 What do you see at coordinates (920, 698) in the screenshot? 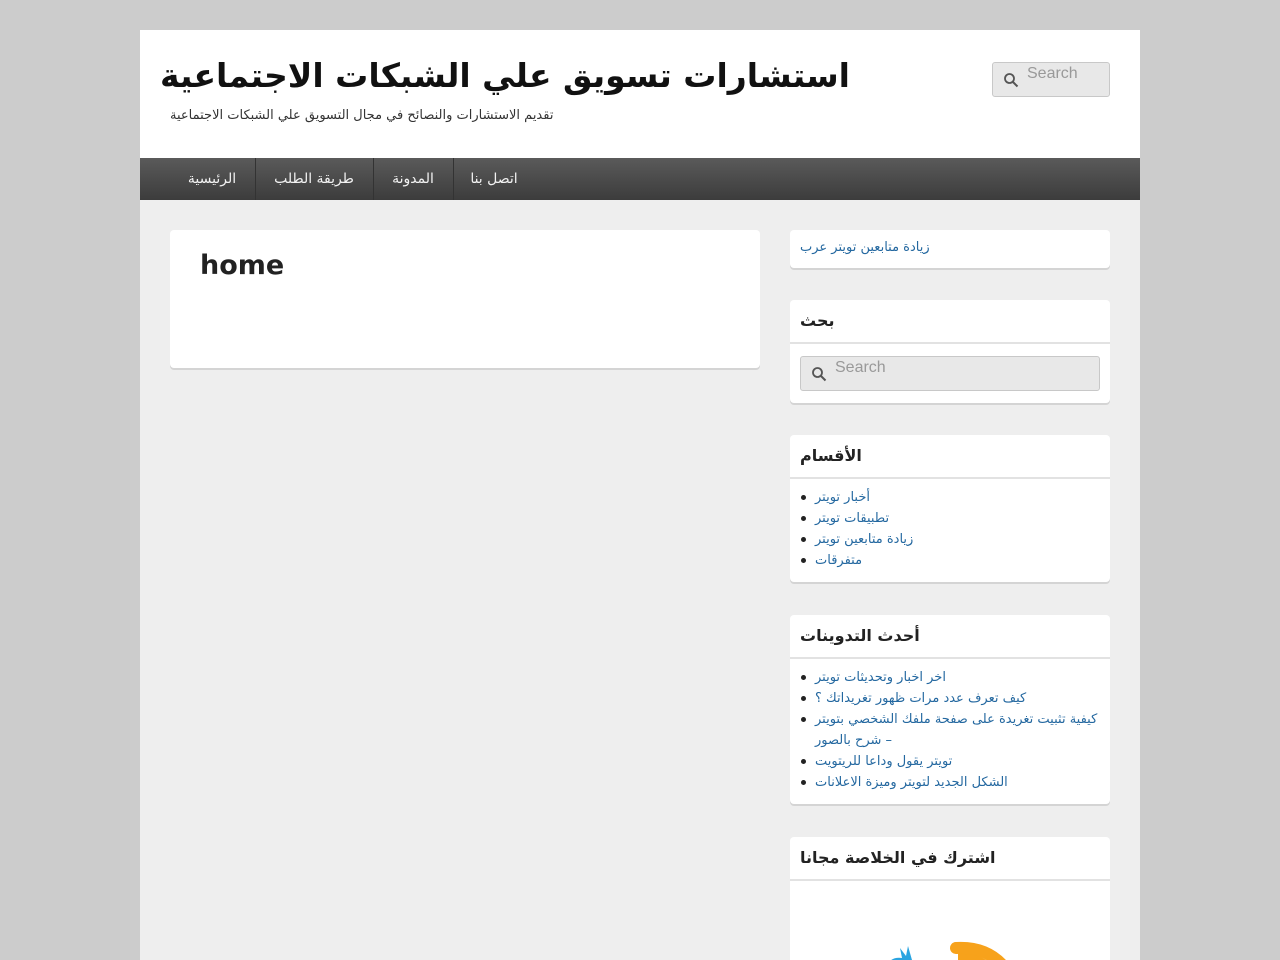
I see `post-link: كيف تعرف عدد مرات ظهور تغريداتك ؟` at bounding box center [920, 698].